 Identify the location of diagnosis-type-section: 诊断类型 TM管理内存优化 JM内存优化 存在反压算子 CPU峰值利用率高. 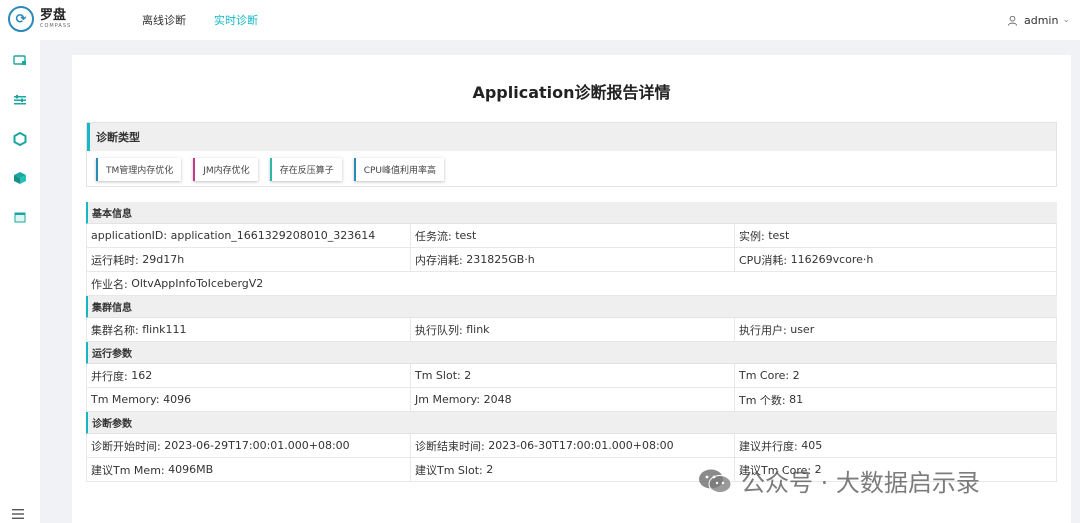
(571, 154).